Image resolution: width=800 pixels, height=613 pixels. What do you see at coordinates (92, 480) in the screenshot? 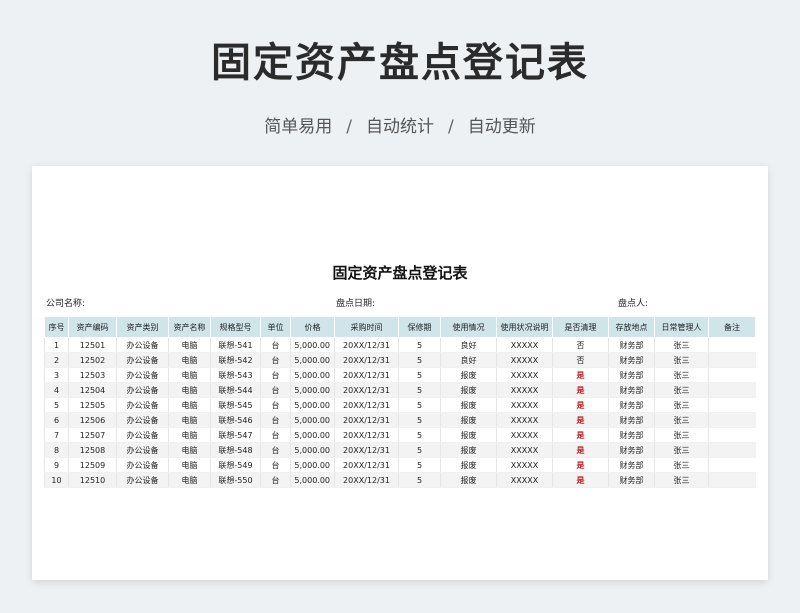
I see `table-cell: 12510` at bounding box center [92, 480].